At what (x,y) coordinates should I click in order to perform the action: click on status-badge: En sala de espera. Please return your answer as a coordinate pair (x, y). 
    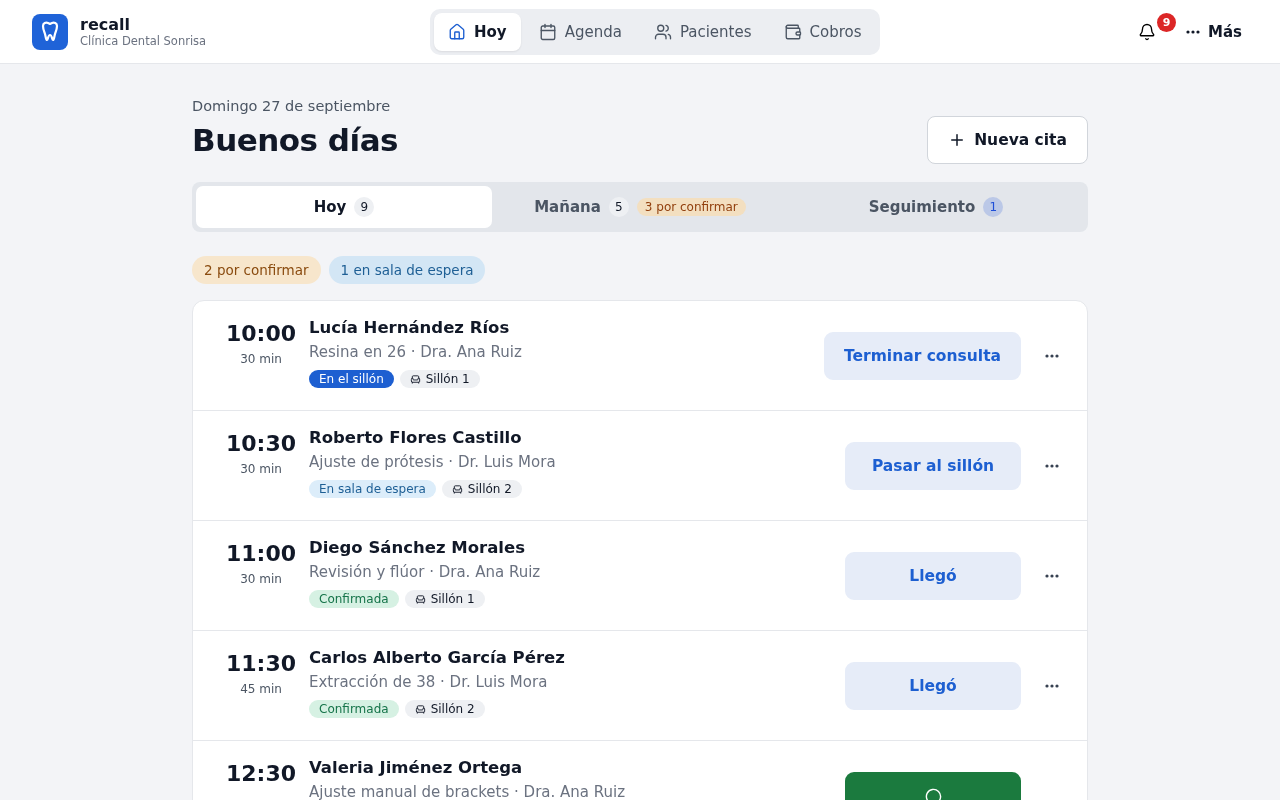
    Looking at the image, I should click on (372, 489).